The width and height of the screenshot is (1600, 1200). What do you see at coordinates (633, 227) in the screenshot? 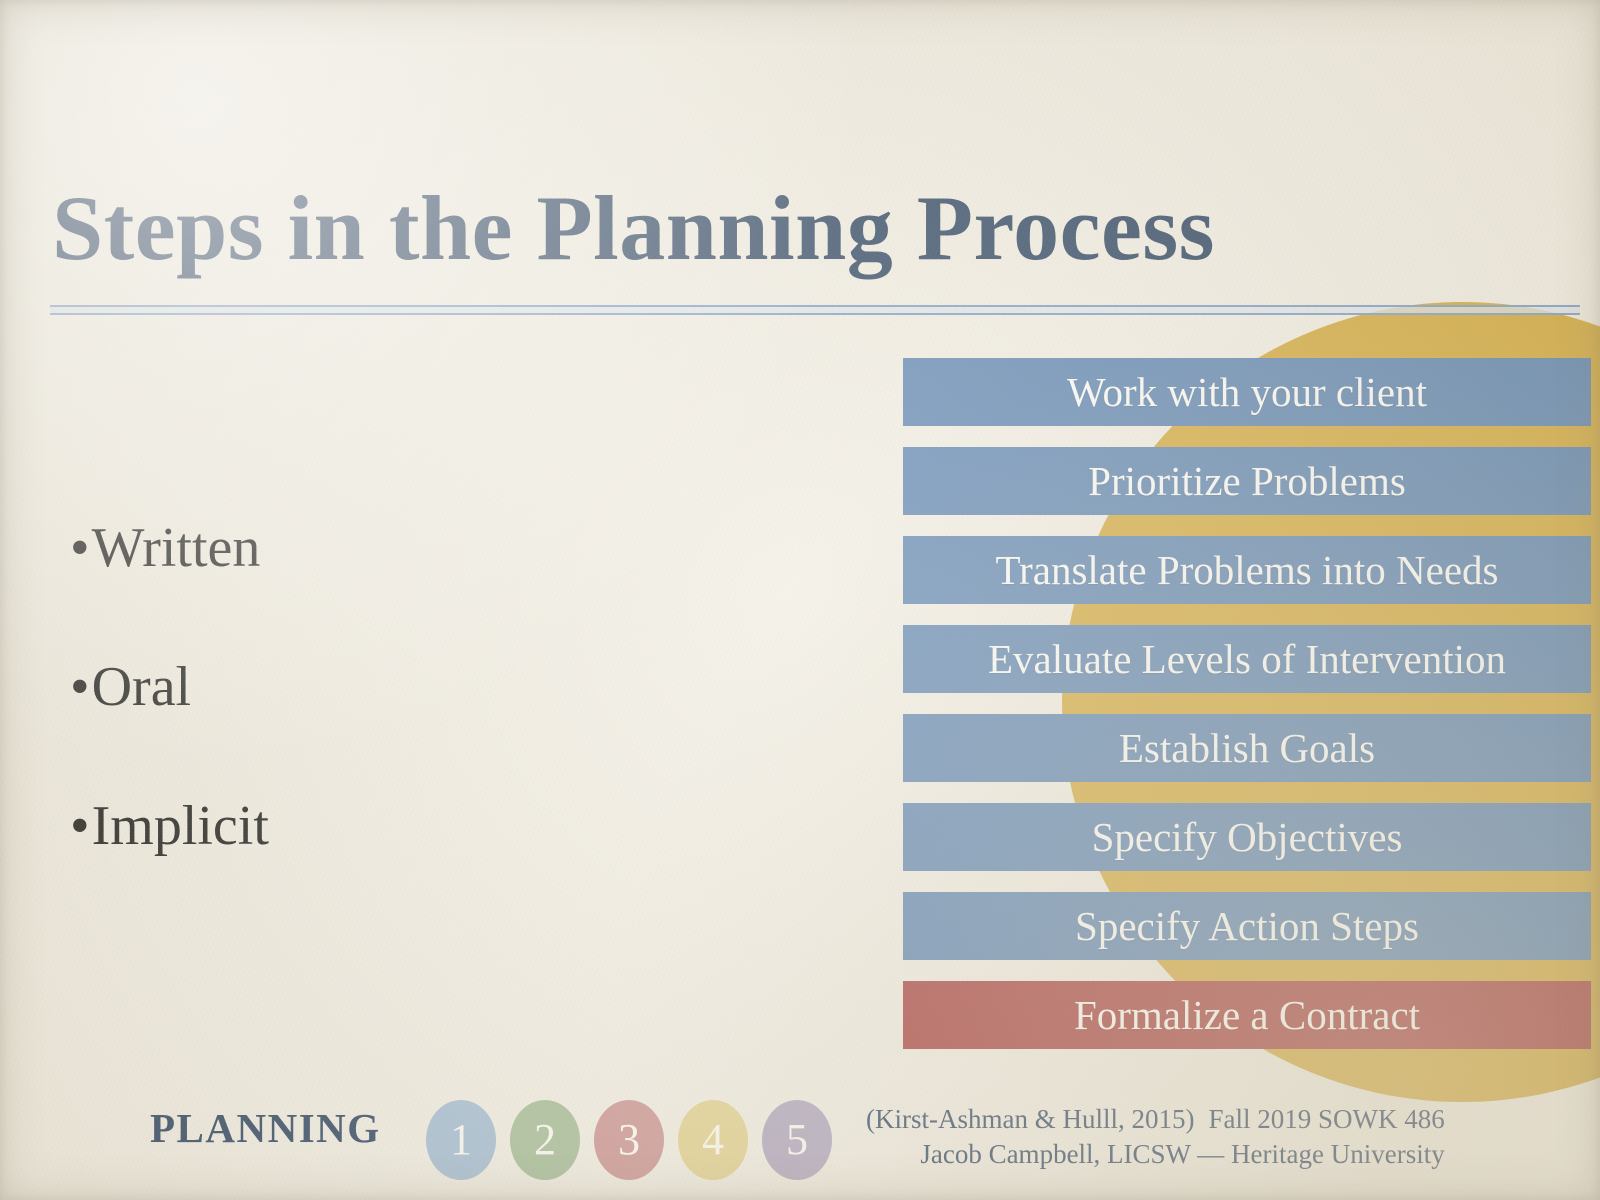
I see `page-title: Steps in the Planning Process` at bounding box center [633, 227].